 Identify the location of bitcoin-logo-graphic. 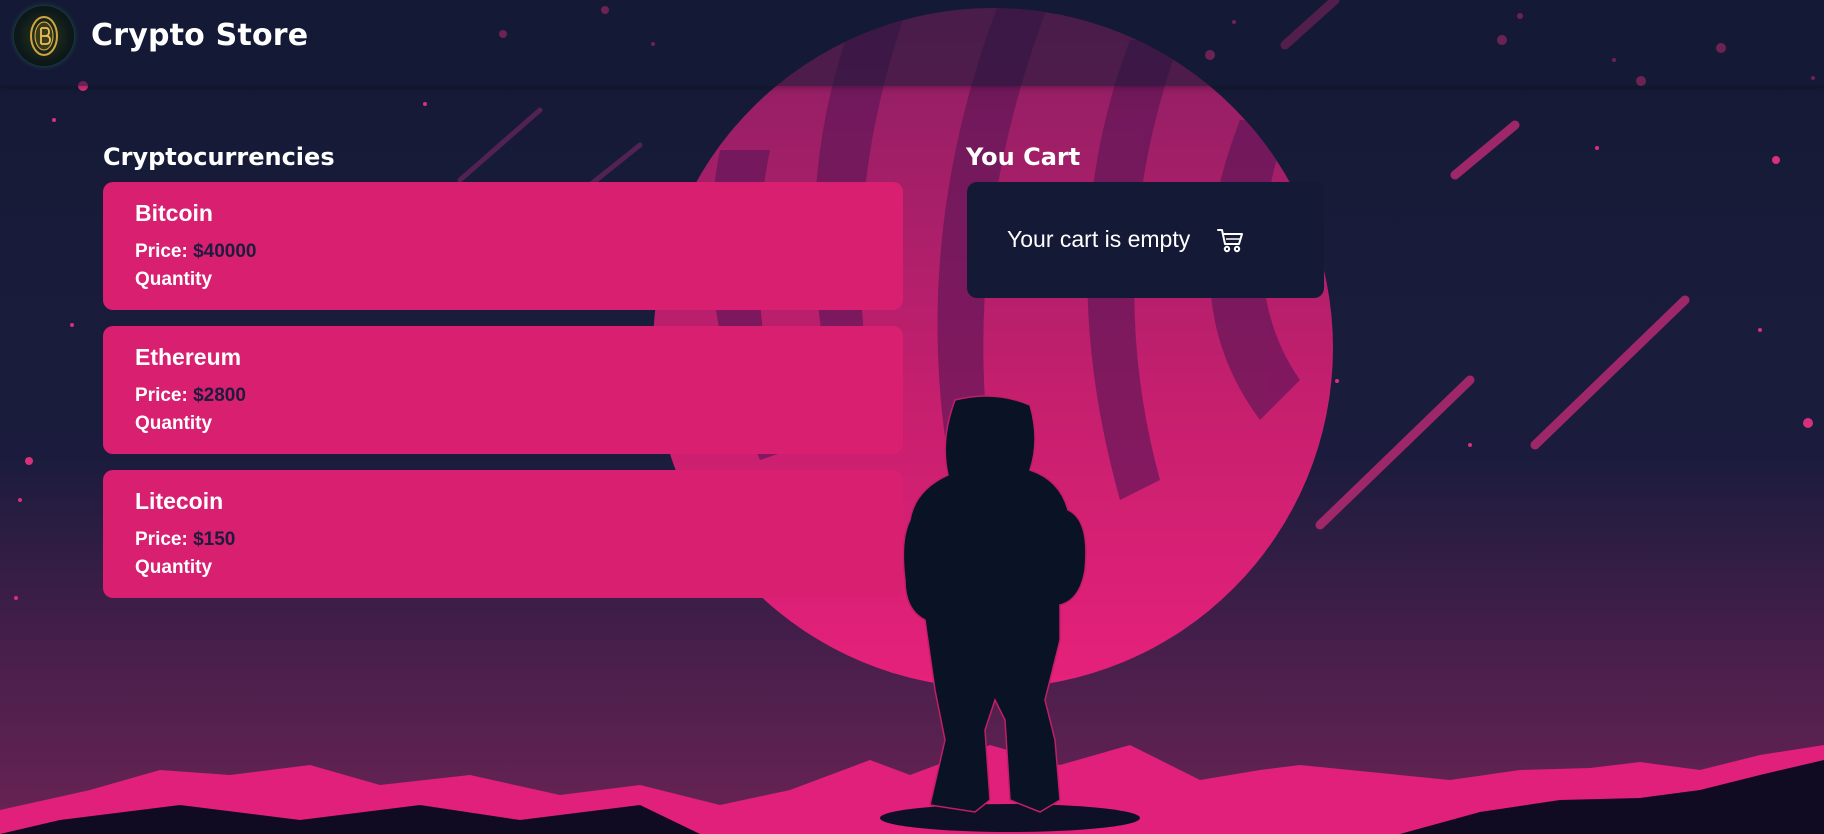
(44, 36).